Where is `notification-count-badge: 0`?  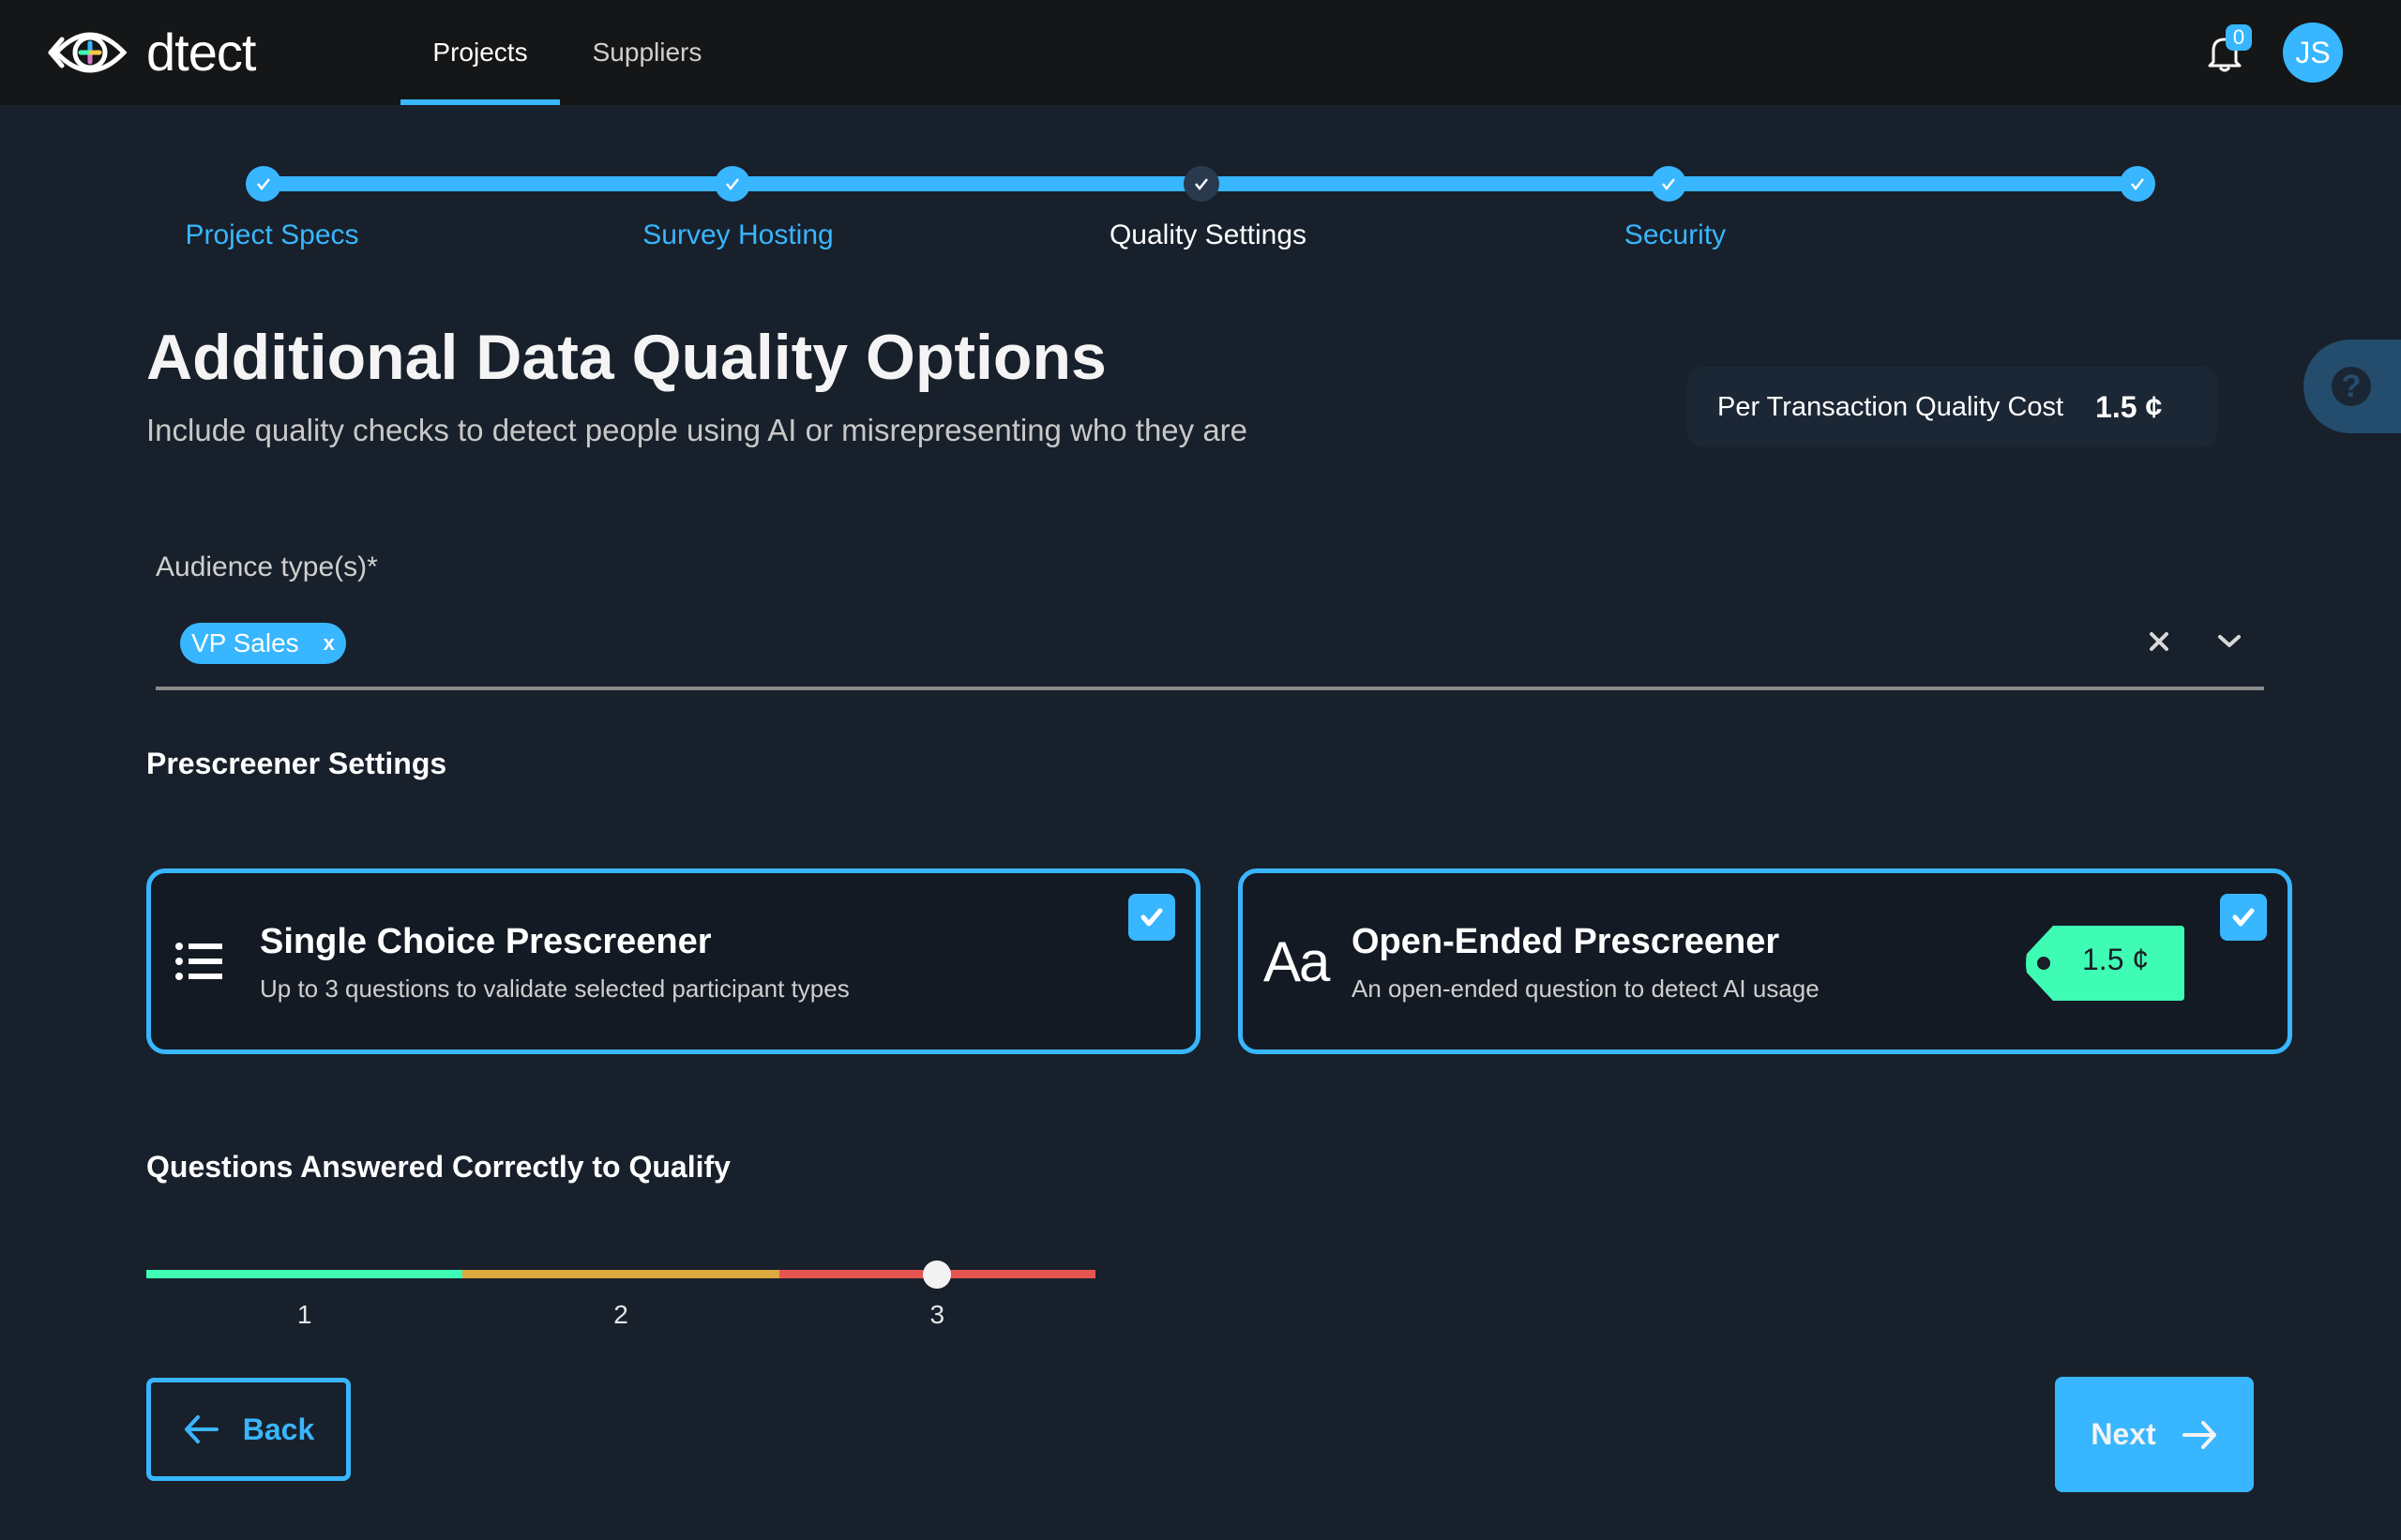 notification-count-badge: 0 is located at coordinates (2239, 37).